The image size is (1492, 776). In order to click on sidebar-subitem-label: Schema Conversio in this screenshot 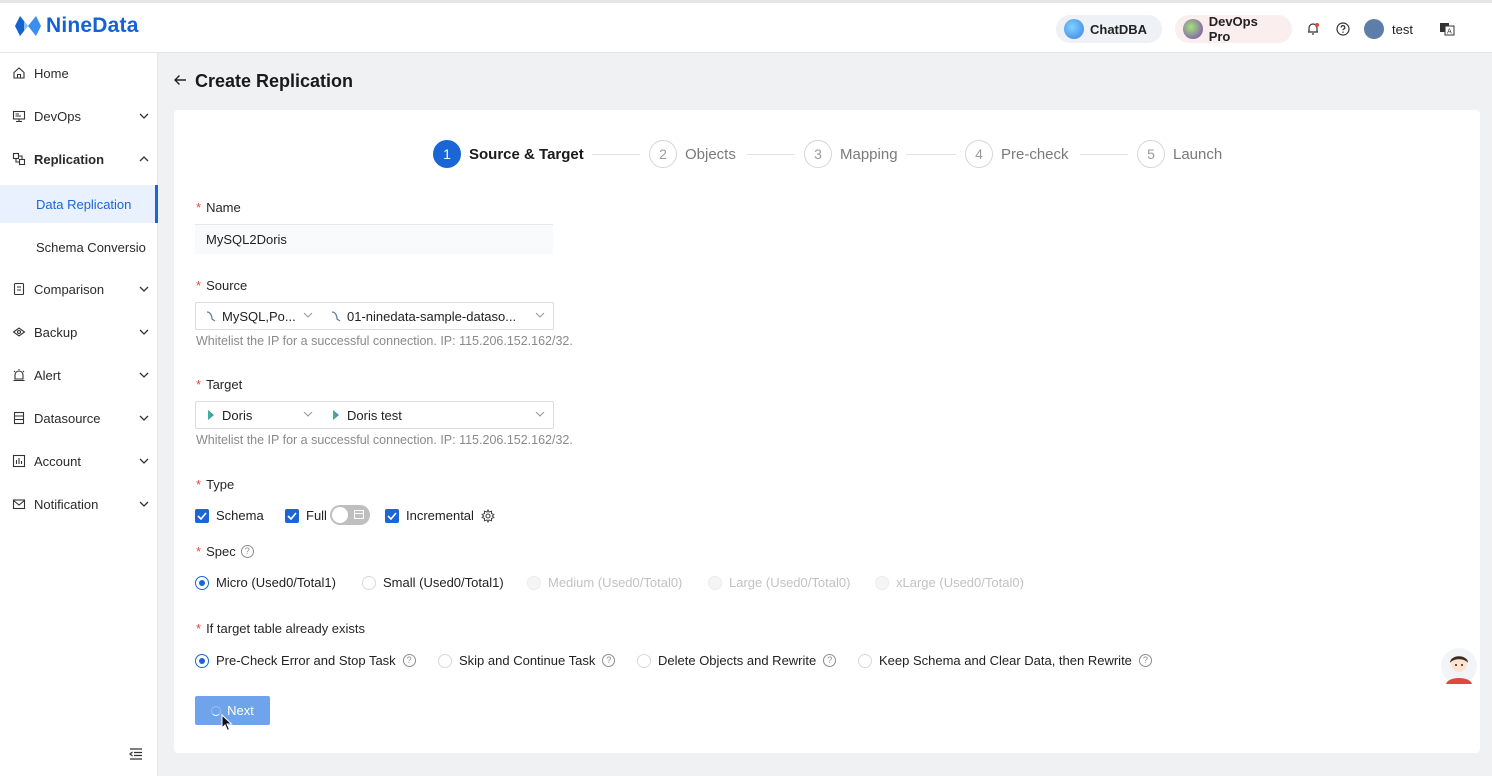, I will do `click(91, 247)`.